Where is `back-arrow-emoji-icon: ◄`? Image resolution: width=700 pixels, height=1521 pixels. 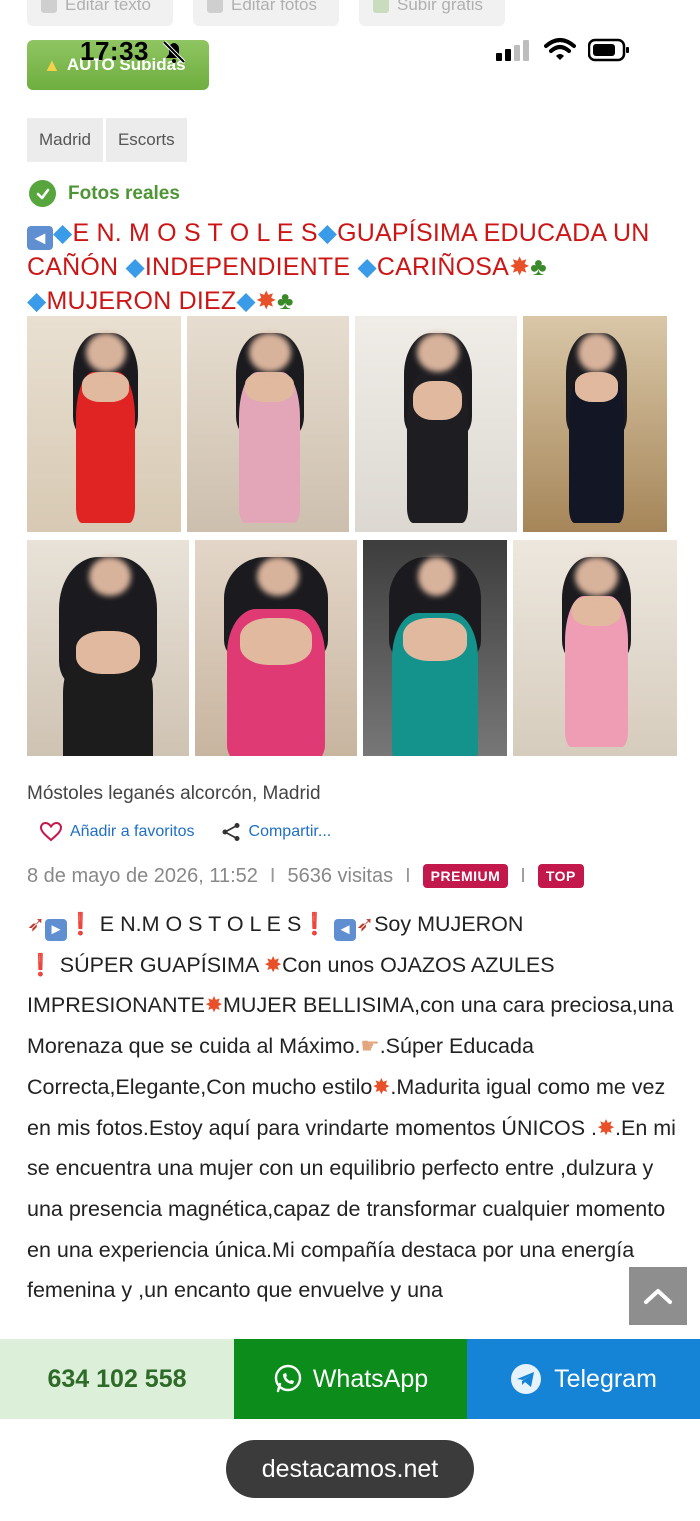
back-arrow-emoji-icon: ◄ is located at coordinates (40, 238).